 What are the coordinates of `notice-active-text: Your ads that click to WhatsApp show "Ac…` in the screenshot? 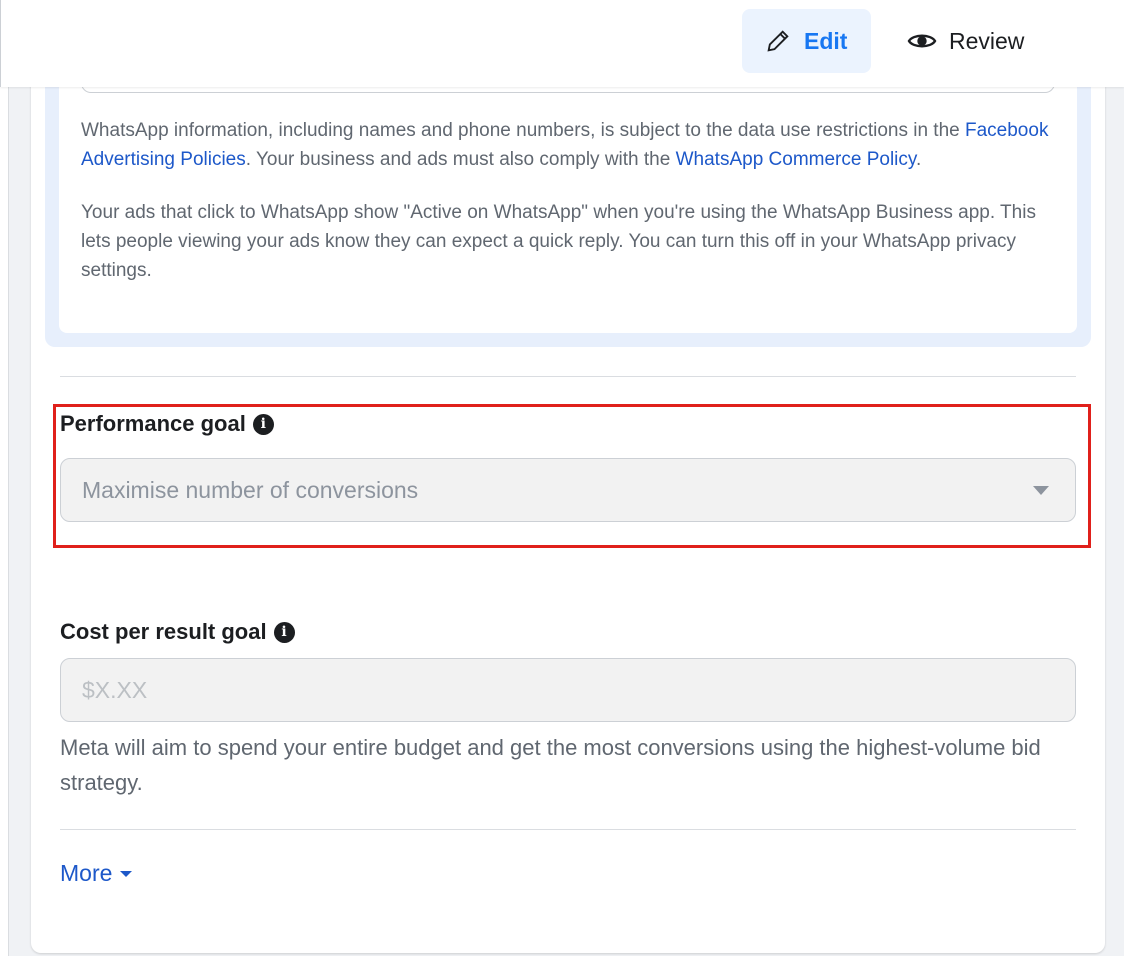 It's located at (558, 241).